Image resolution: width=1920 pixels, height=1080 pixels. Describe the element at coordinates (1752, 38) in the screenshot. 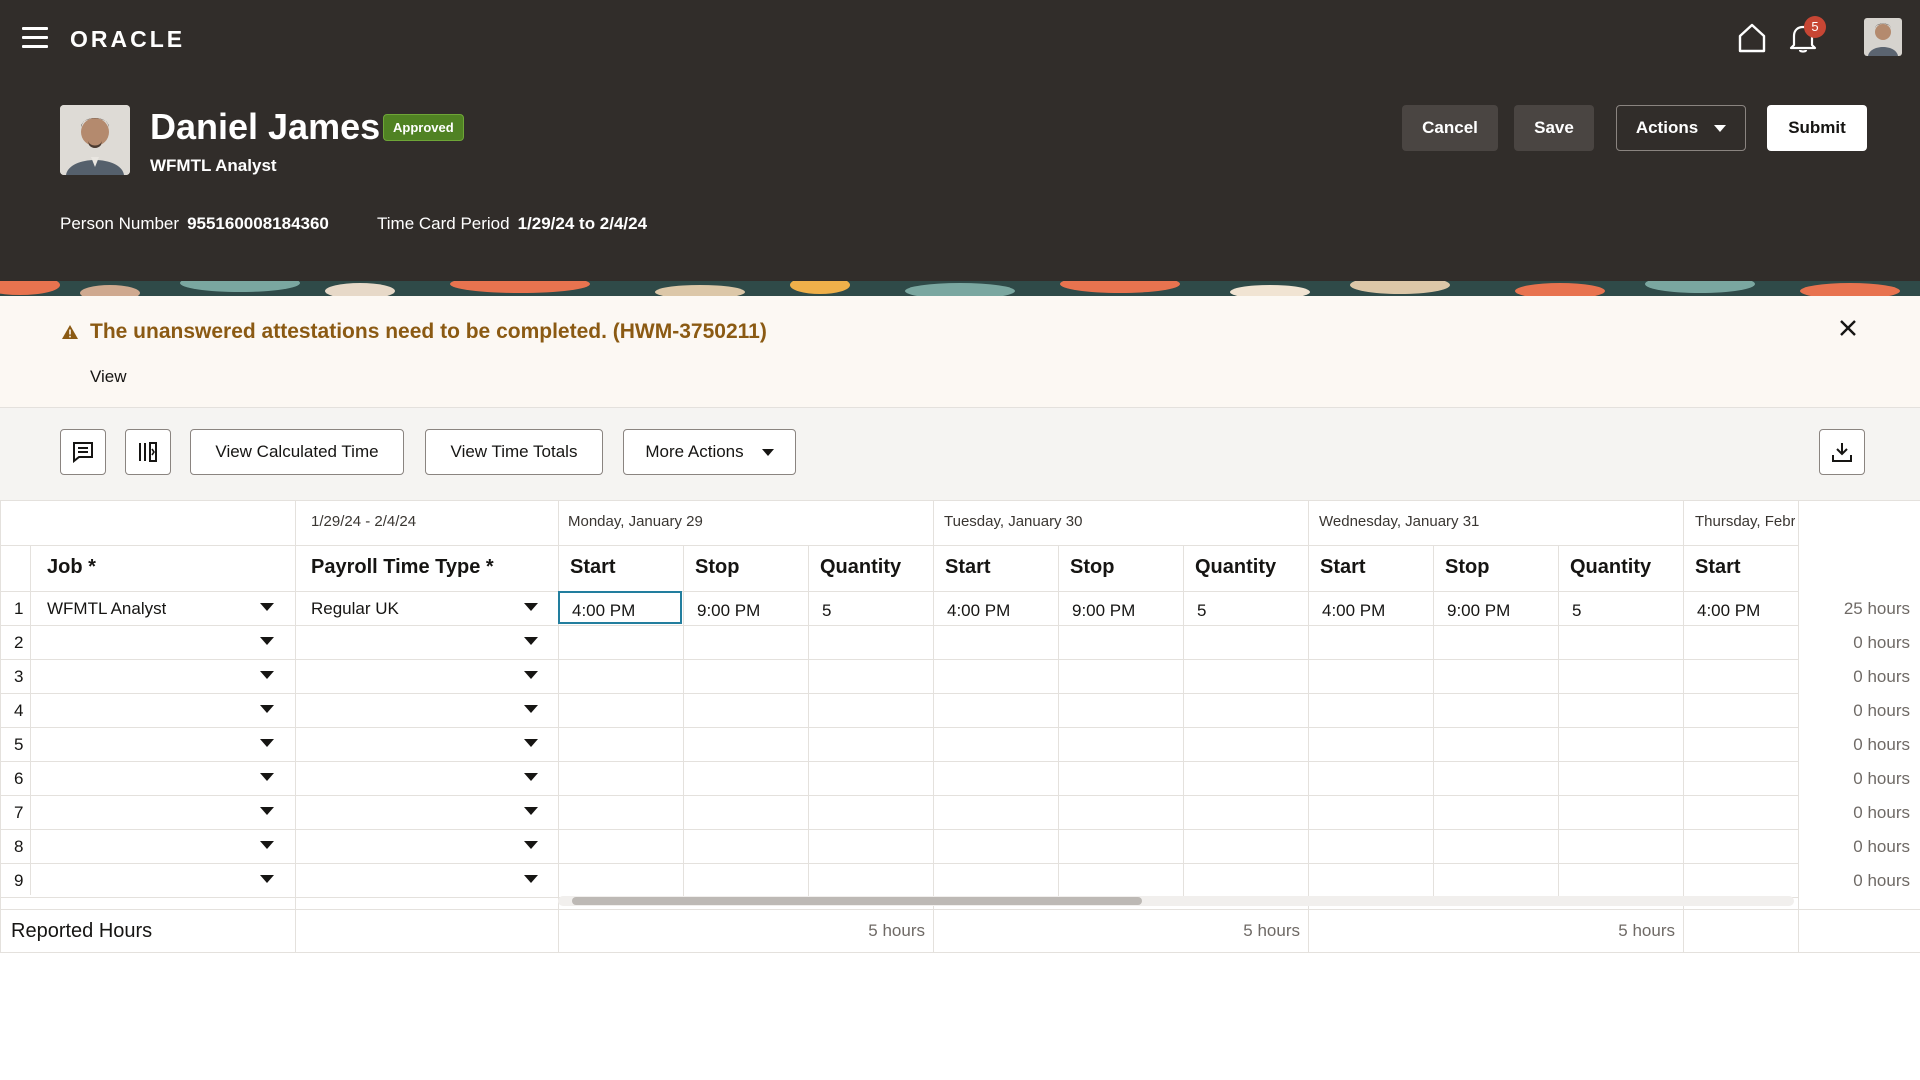

I see `home-icon` at that location.